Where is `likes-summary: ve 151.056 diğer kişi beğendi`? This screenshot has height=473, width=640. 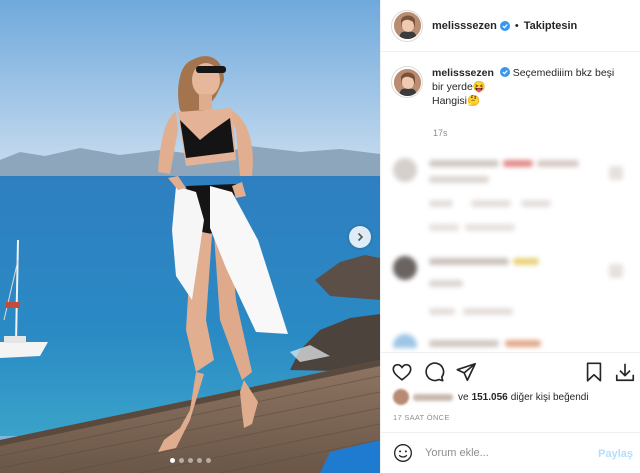
likes-summary: ve 151.056 diğer kişi beğendi is located at coordinates (491, 397).